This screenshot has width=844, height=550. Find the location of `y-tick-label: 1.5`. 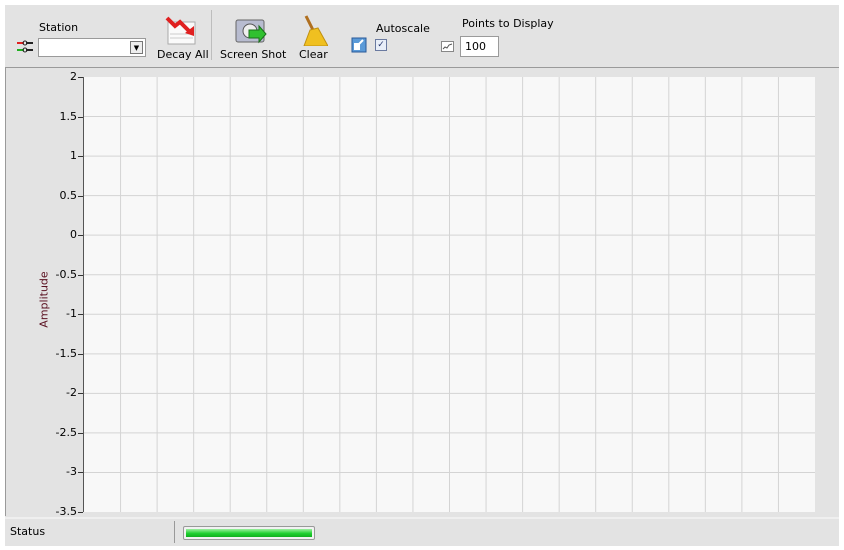

y-tick-label: 1.5 is located at coordinates (68, 116).